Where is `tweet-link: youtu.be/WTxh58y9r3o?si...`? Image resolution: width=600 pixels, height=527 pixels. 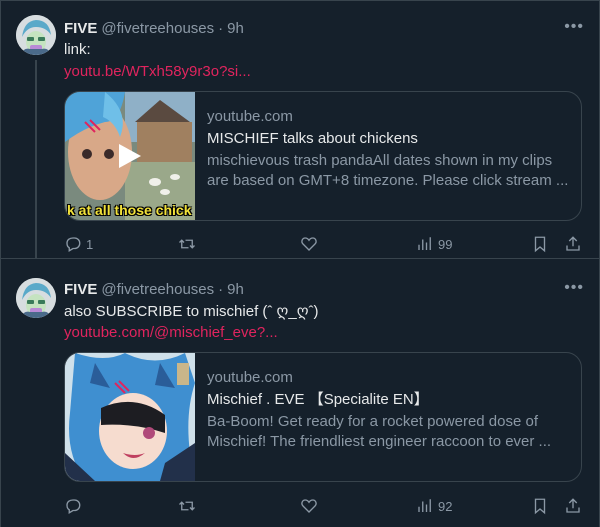
tweet-link: youtu.be/WTxh58y9r3o?si... is located at coordinates (324, 72).